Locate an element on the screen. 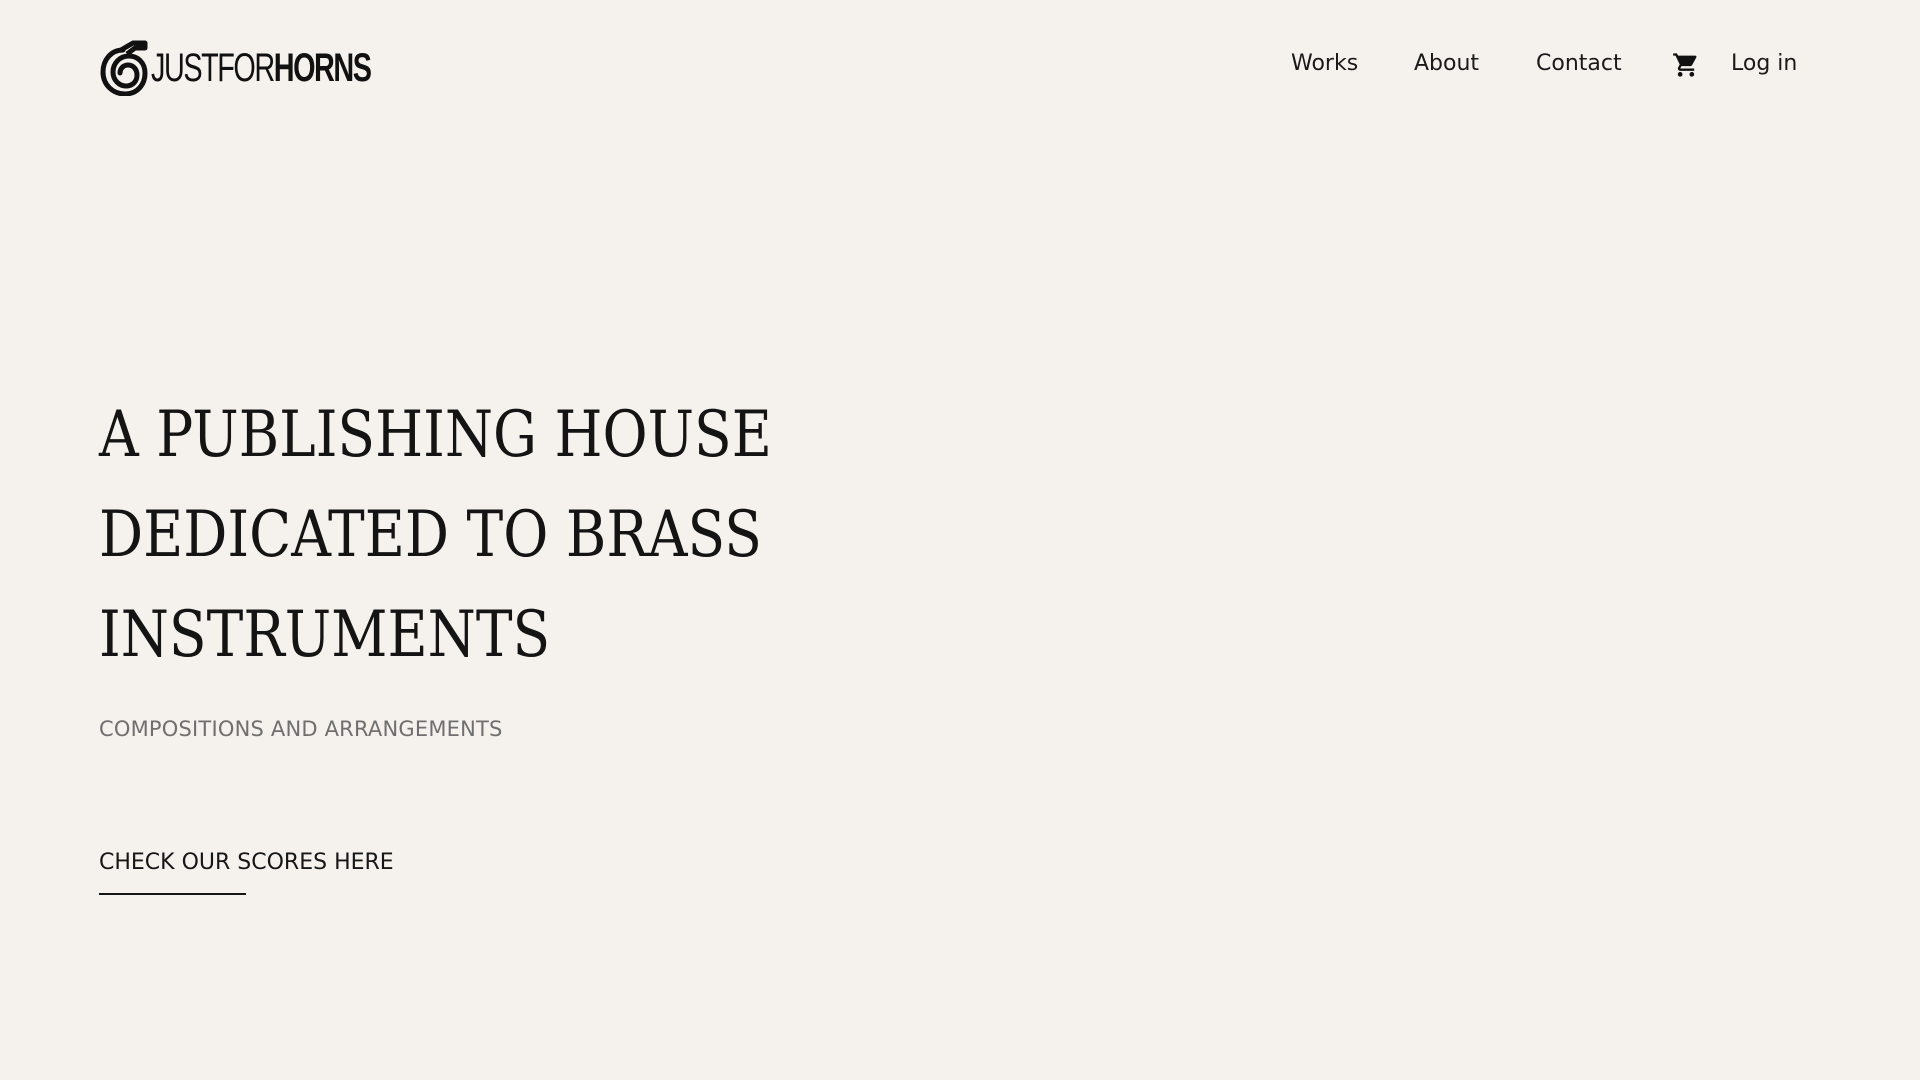 The width and height of the screenshot is (1920, 1080). nav-login: Log in is located at coordinates (1764, 64).